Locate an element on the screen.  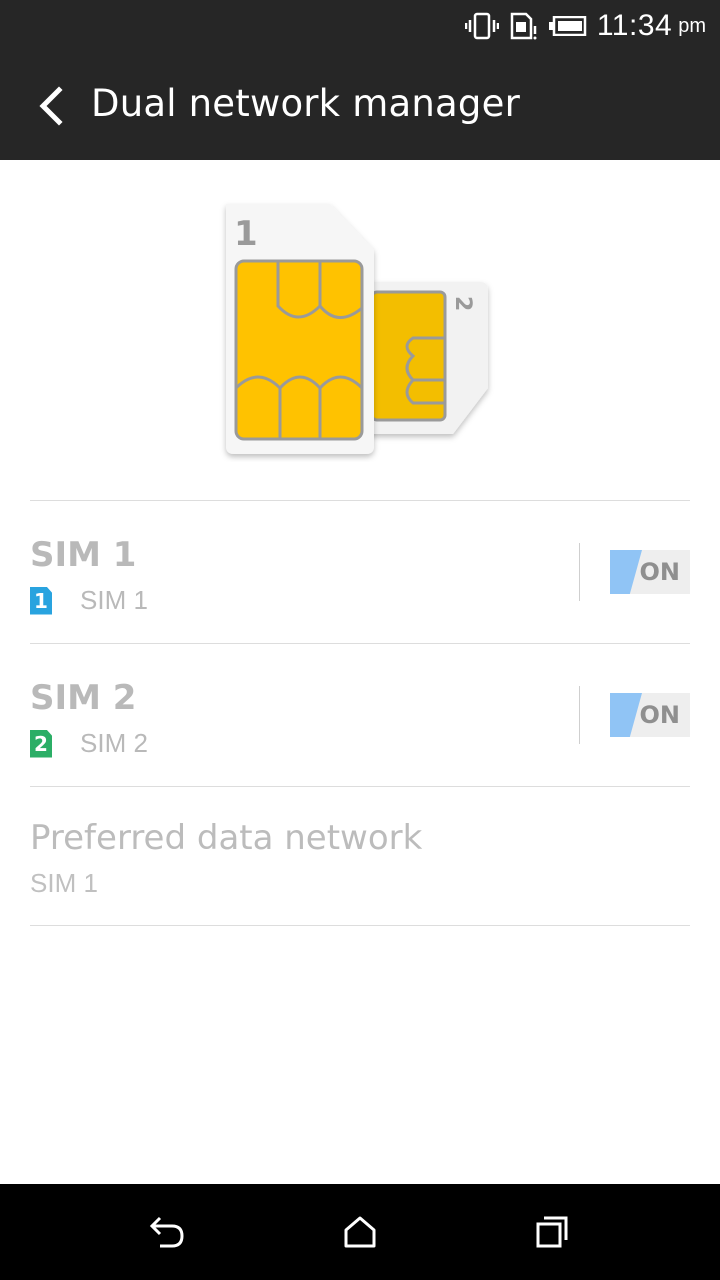
sim-2-toggle-label: ON is located at coordinates (660, 715).